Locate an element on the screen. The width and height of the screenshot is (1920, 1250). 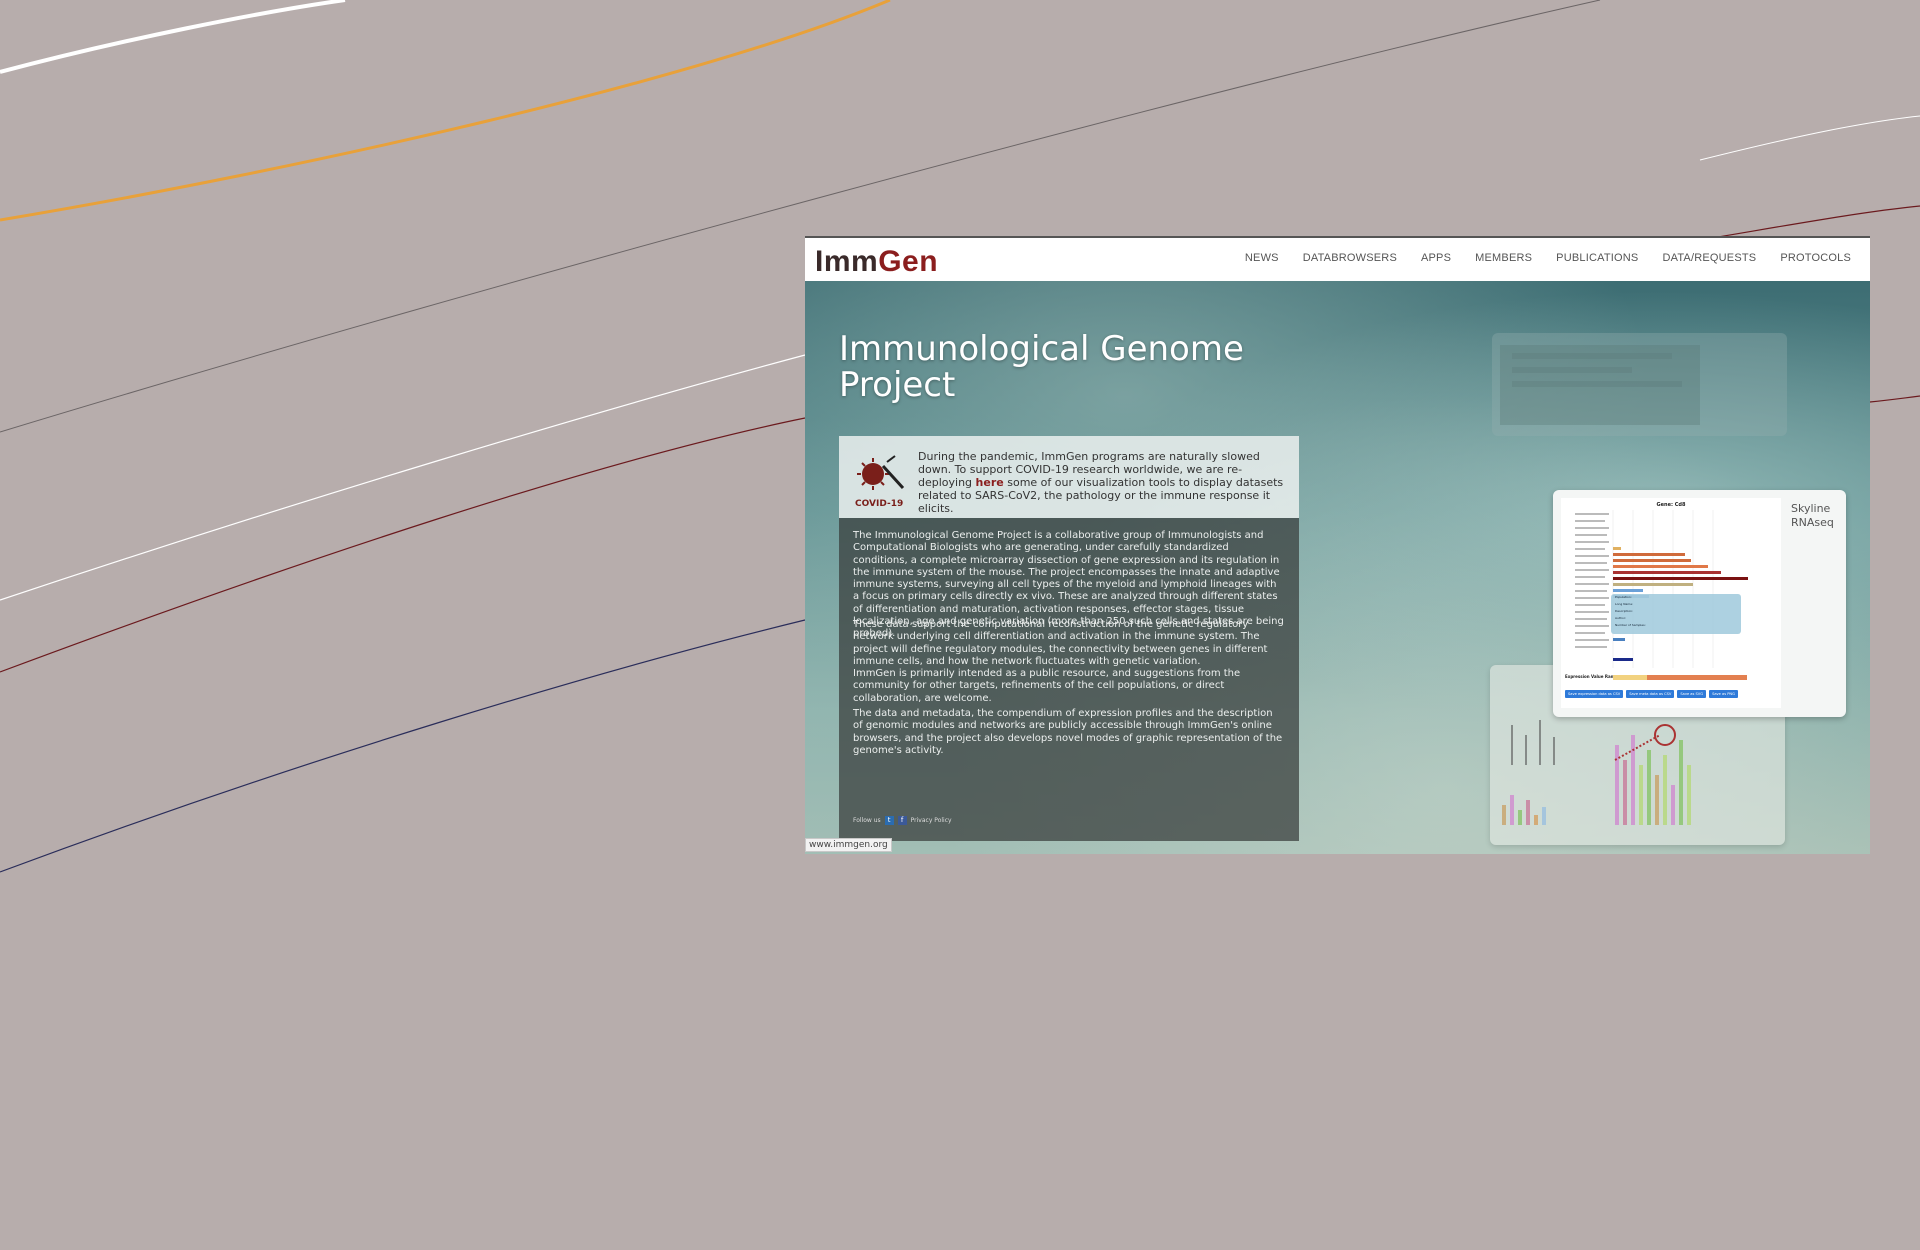
follow-row: Follow us t f Privacy Policy is located at coordinates (902, 820).